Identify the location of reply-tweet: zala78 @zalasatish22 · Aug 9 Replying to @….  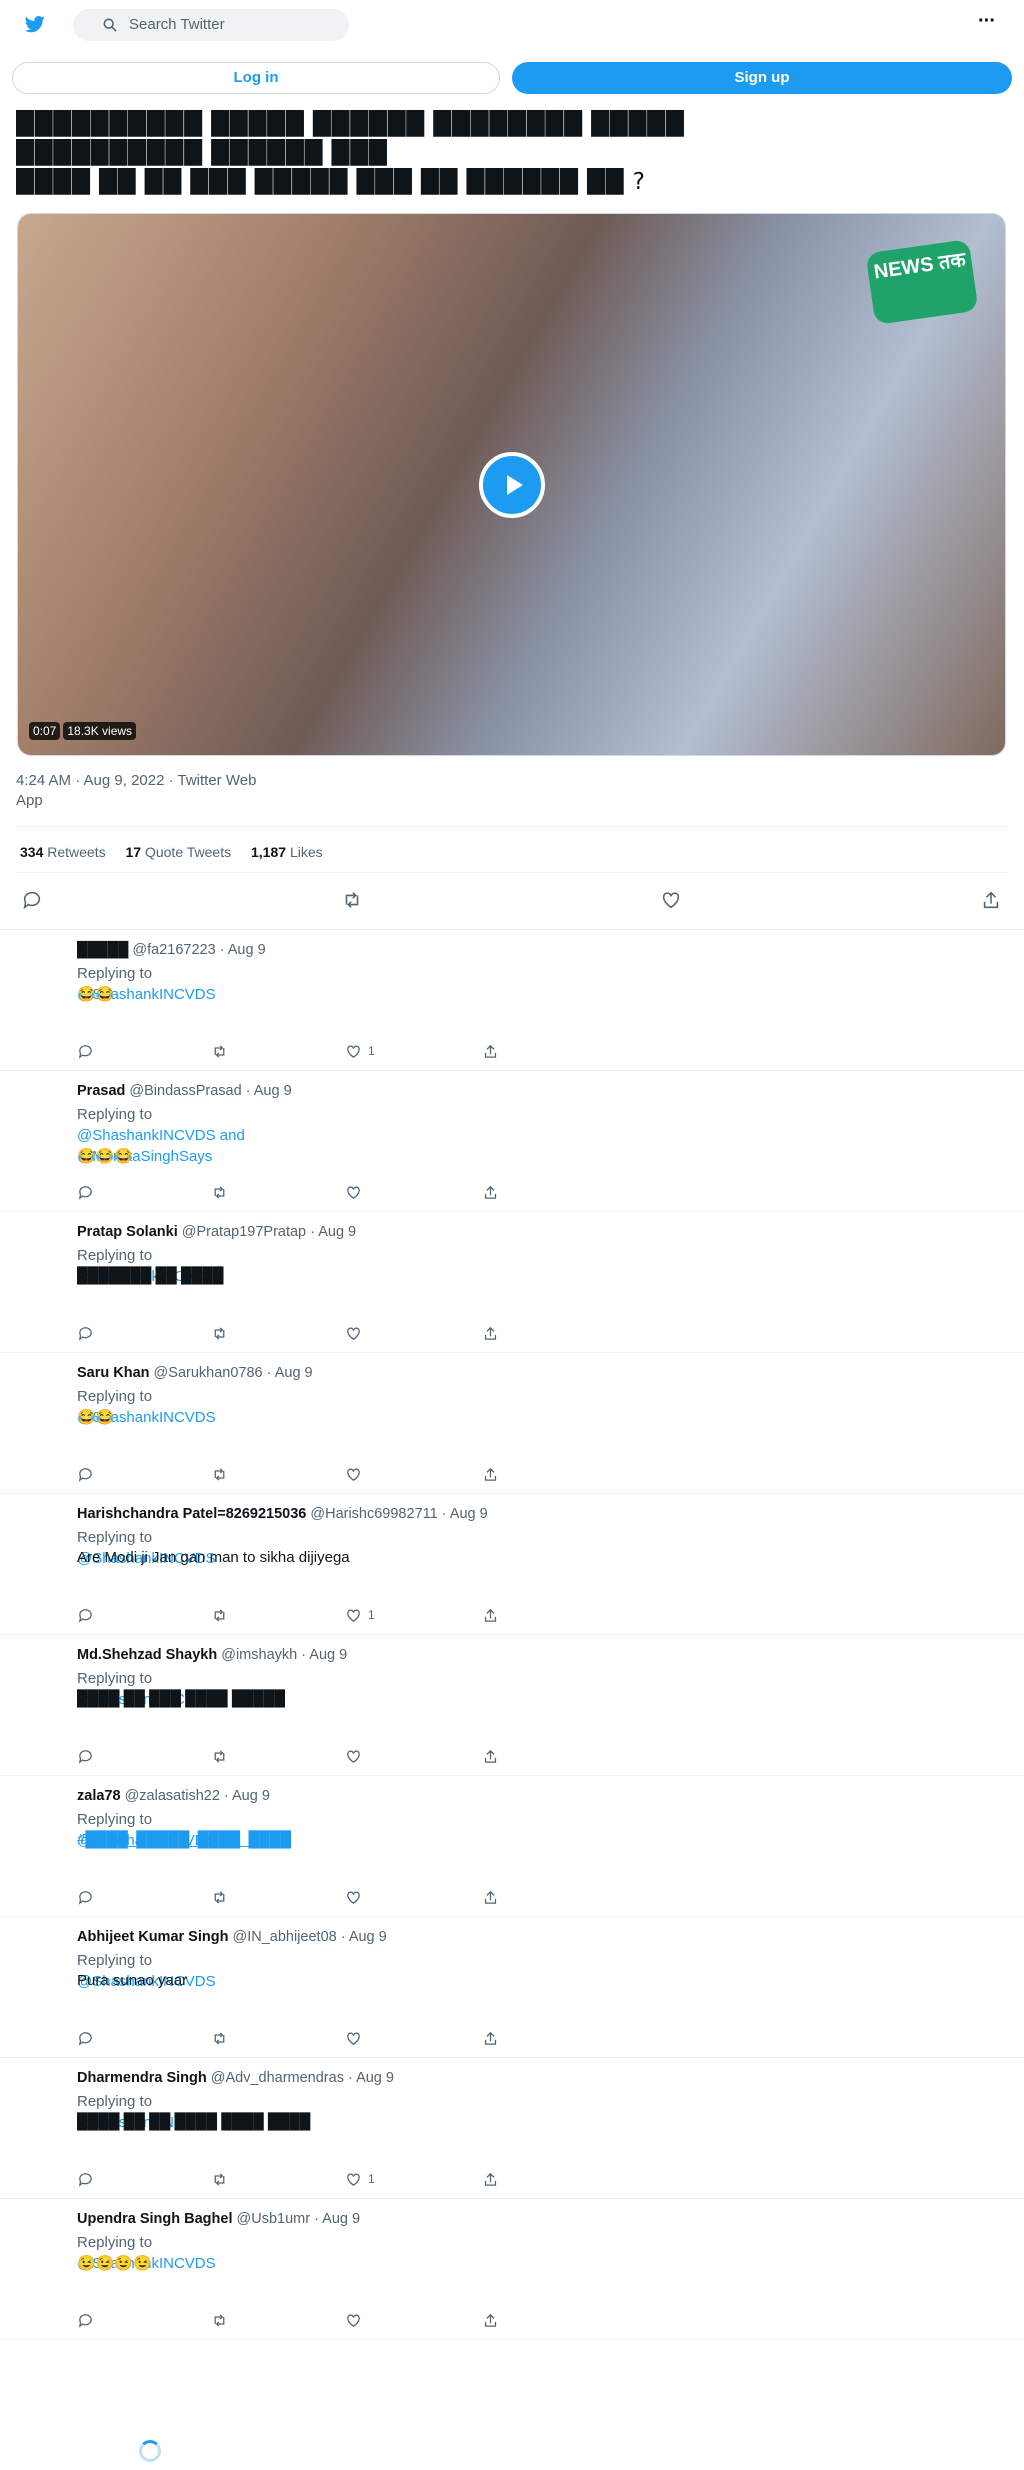
(512, 1846).